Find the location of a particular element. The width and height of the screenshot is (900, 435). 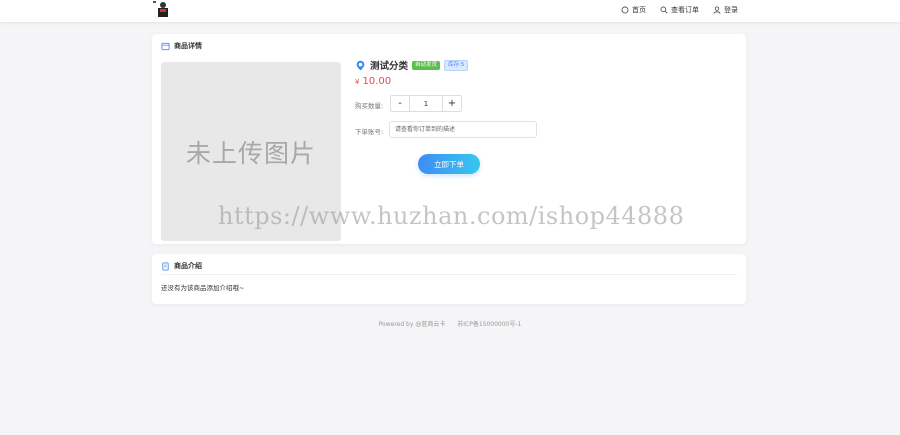

quantity-label: 购买数量: is located at coordinates (369, 106).